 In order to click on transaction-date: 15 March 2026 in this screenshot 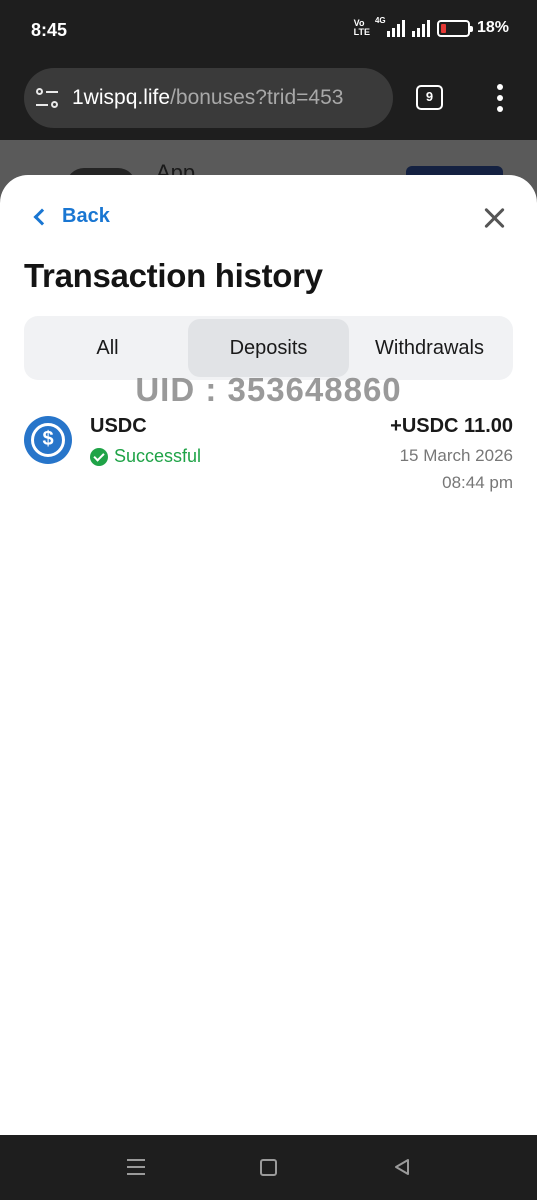, I will do `click(456, 455)`.